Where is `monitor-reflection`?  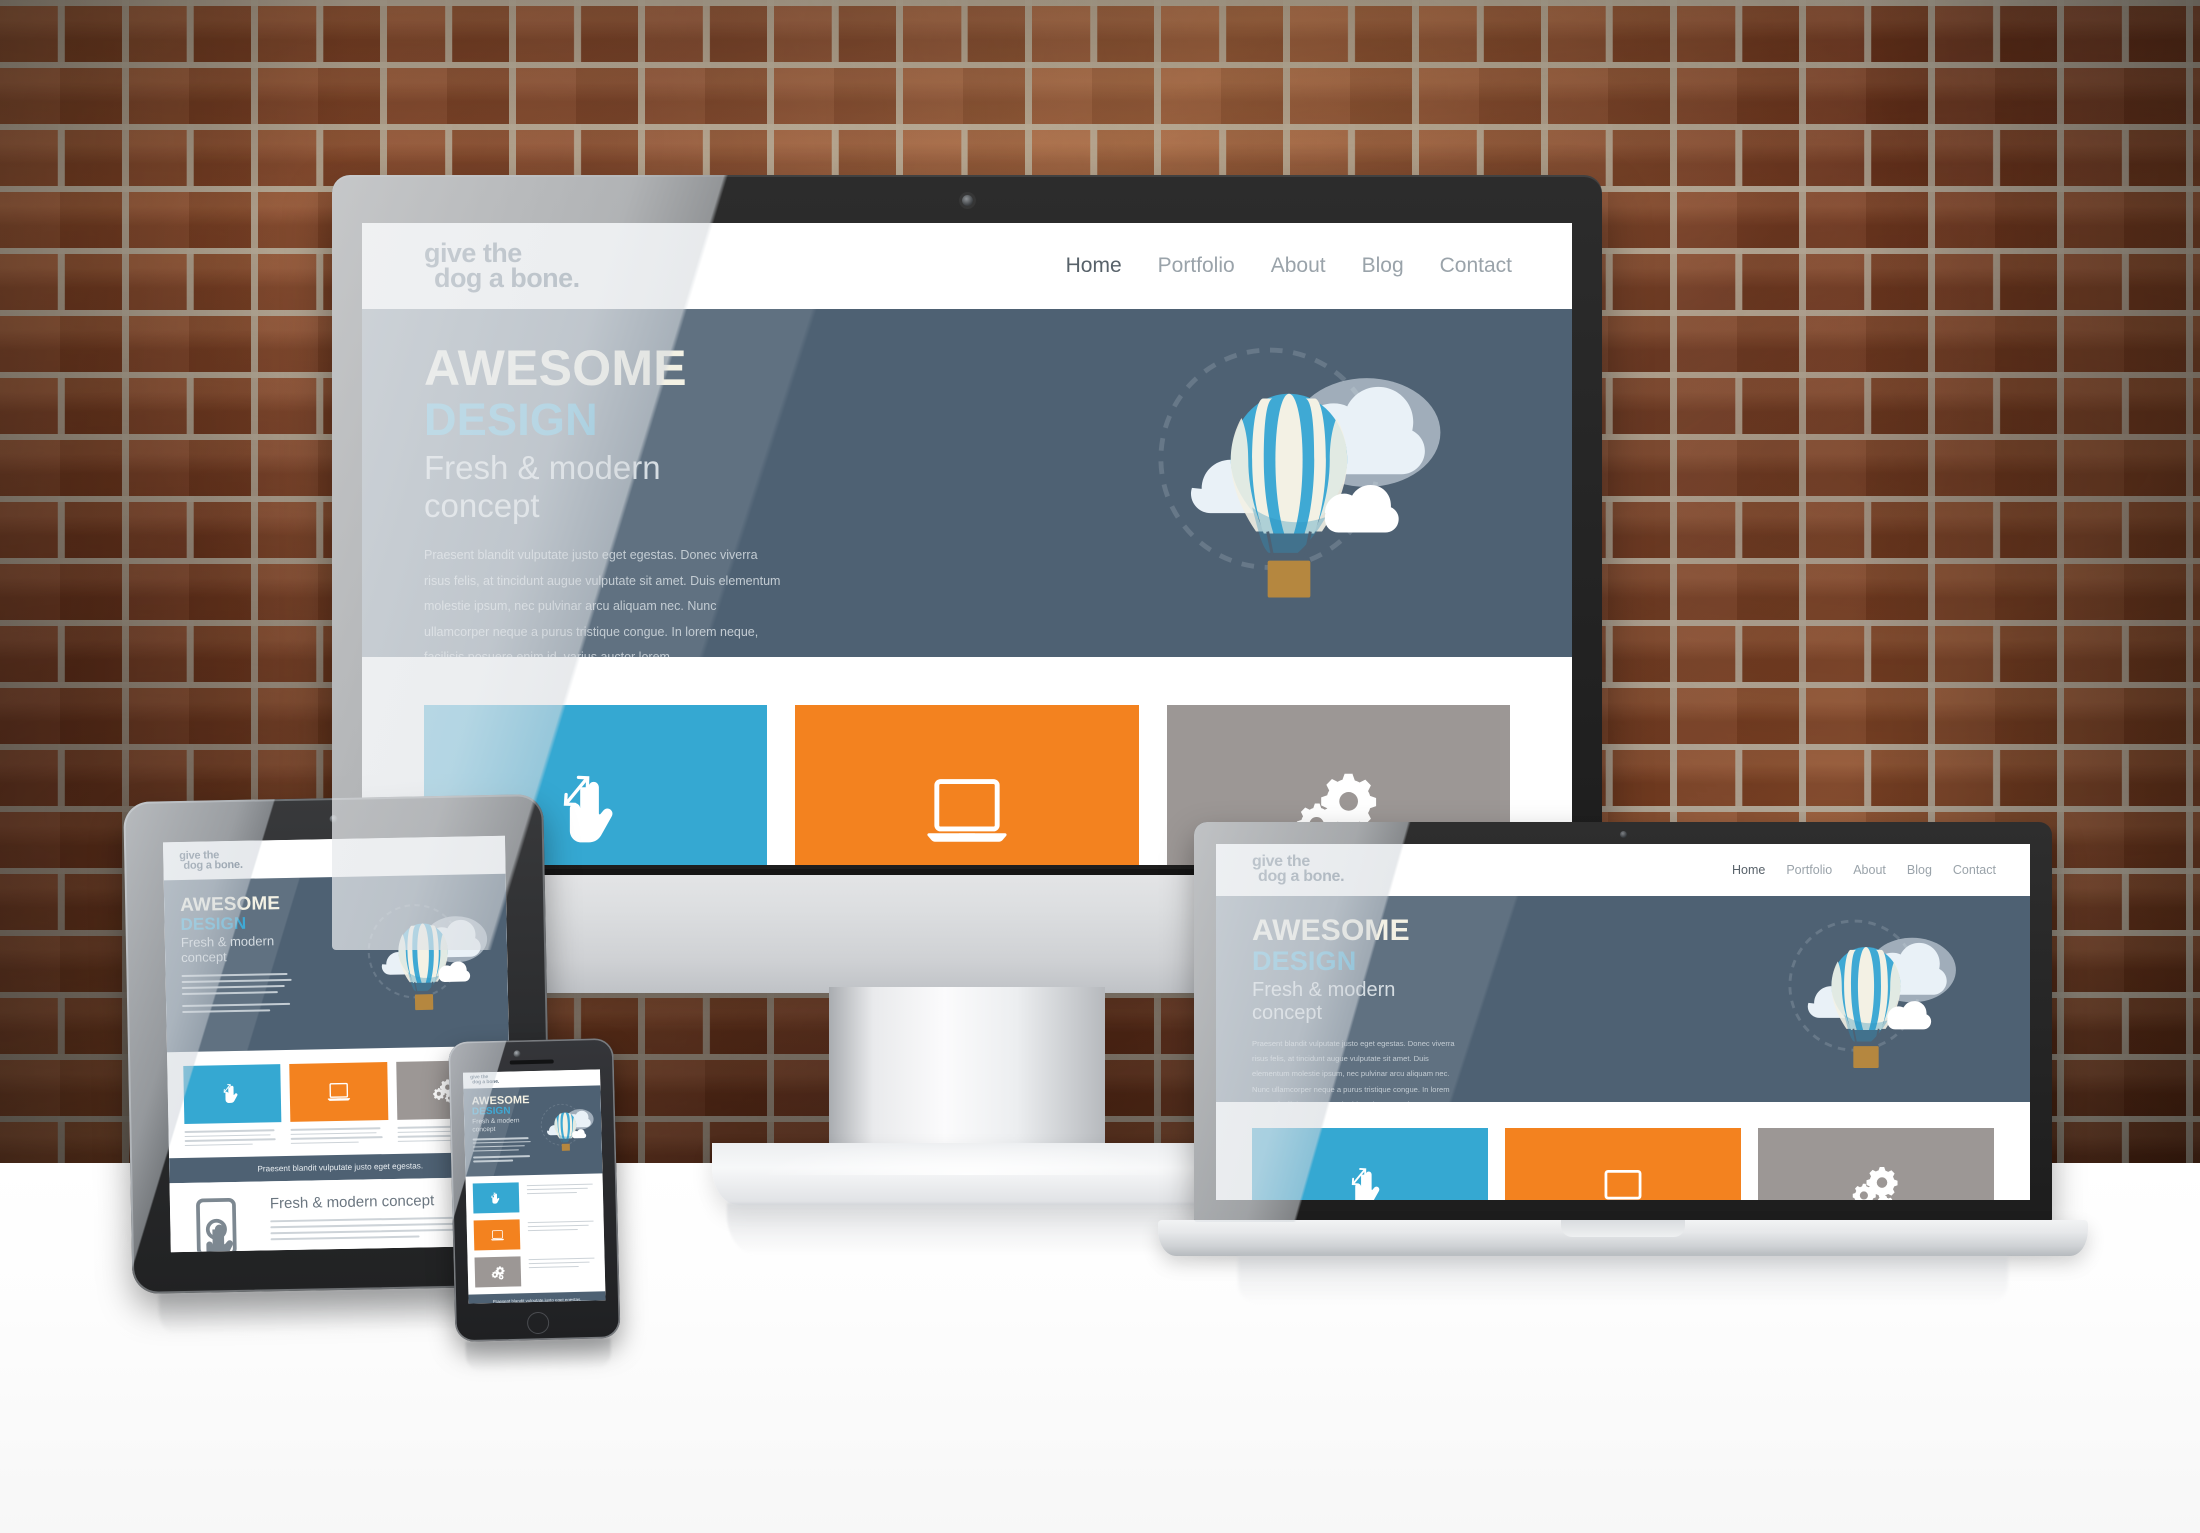 monitor-reflection is located at coordinates (967, 1229).